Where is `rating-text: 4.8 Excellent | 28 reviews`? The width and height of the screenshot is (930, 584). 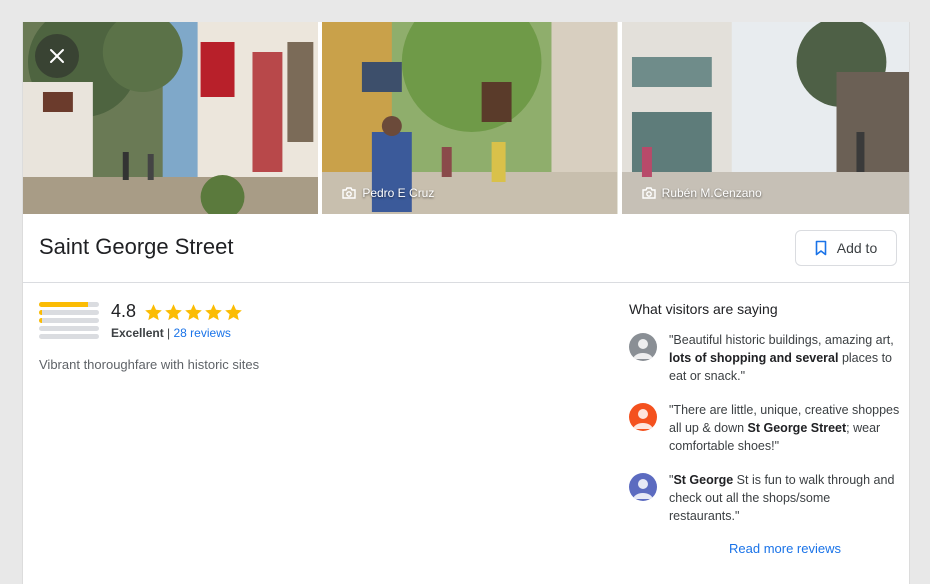 rating-text: 4.8 Excellent | 28 reviews is located at coordinates (177, 320).